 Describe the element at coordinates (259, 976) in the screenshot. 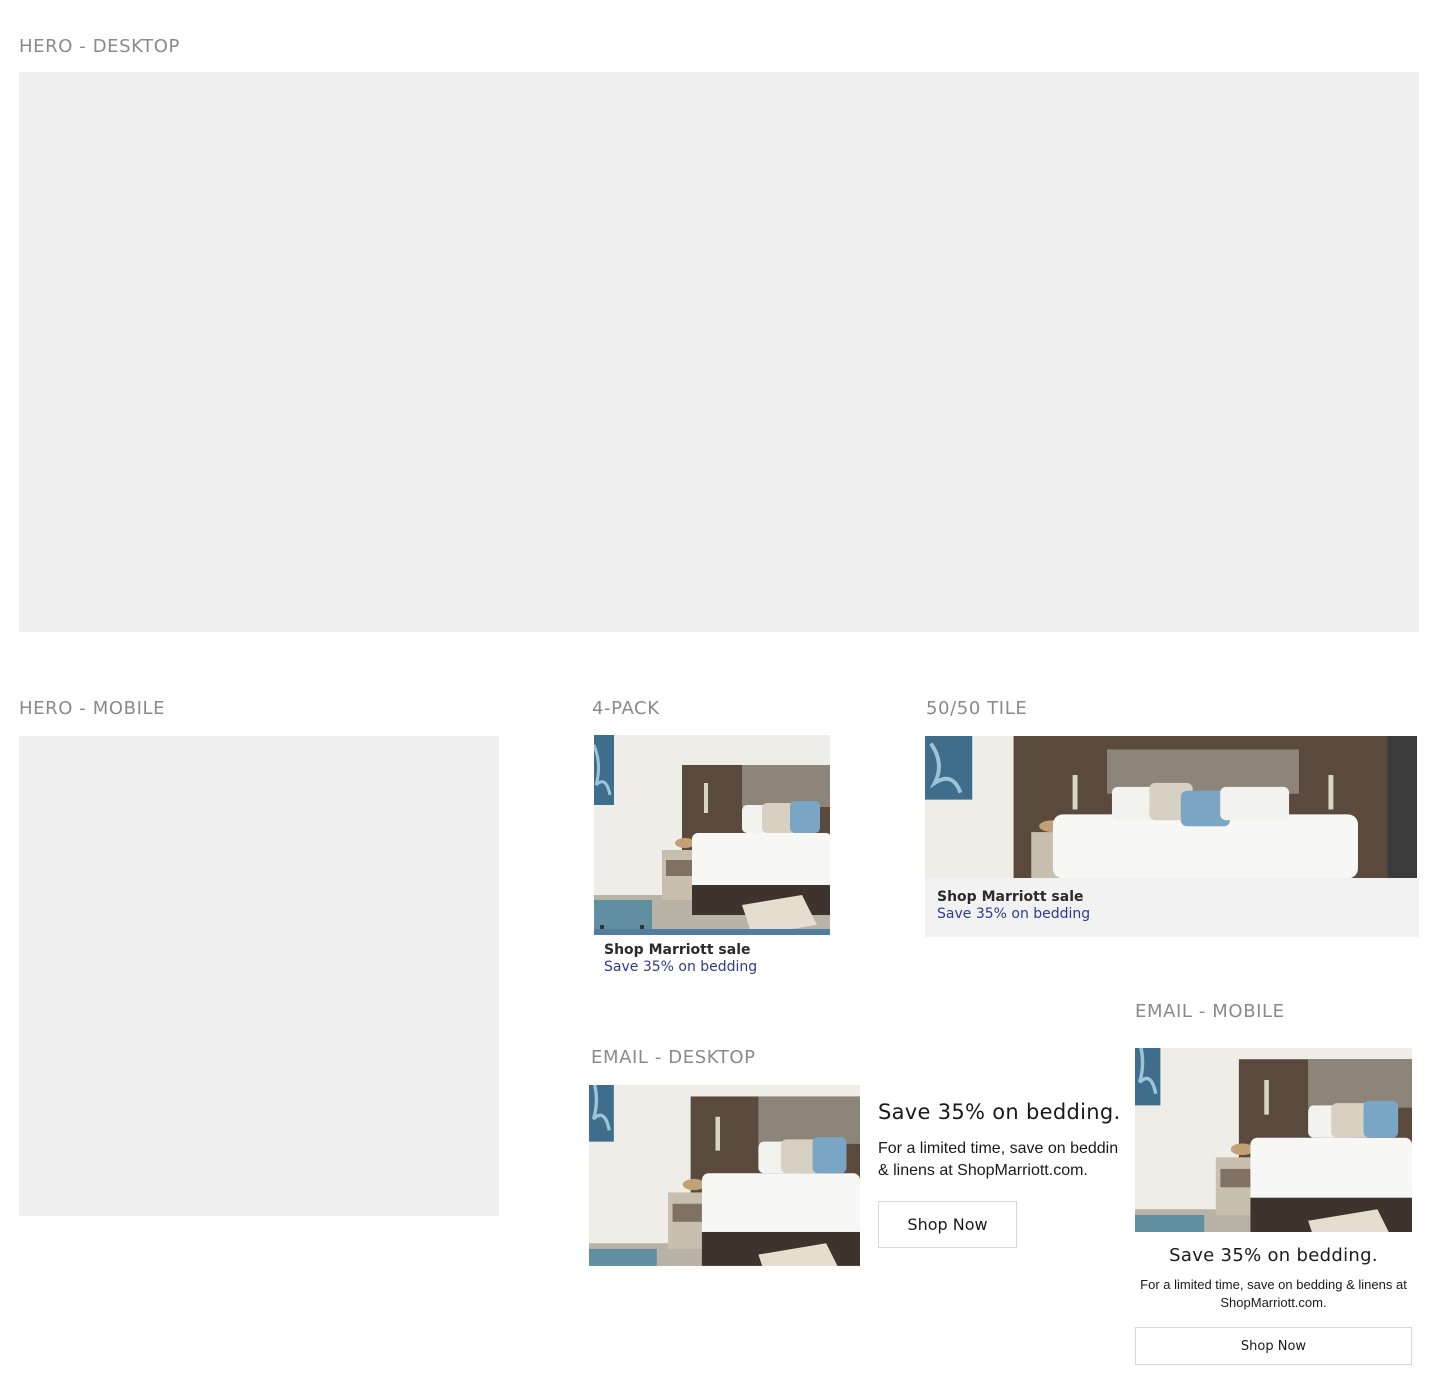

I see `hero-mobile-placeholder` at that location.